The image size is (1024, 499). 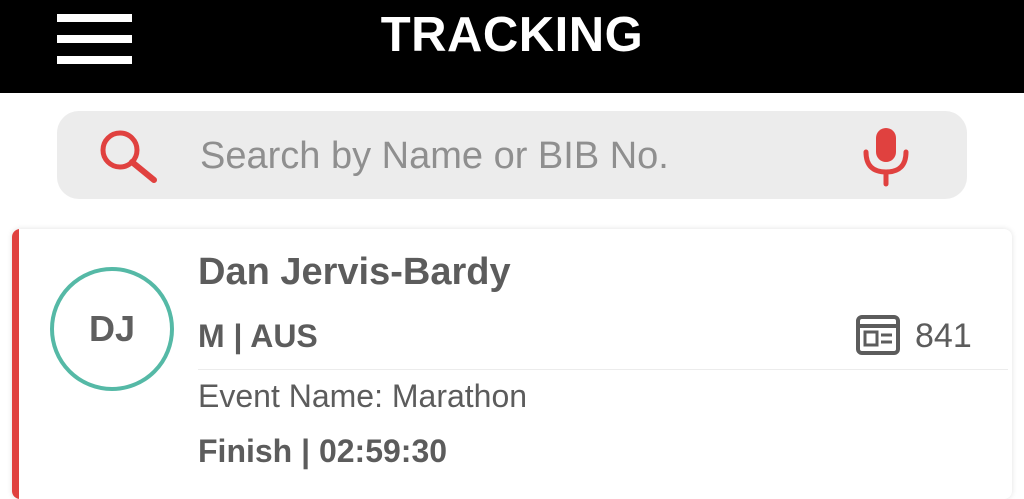 What do you see at coordinates (512, 35) in the screenshot?
I see `page-title: TRACKING` at bounding box center [512, 35].